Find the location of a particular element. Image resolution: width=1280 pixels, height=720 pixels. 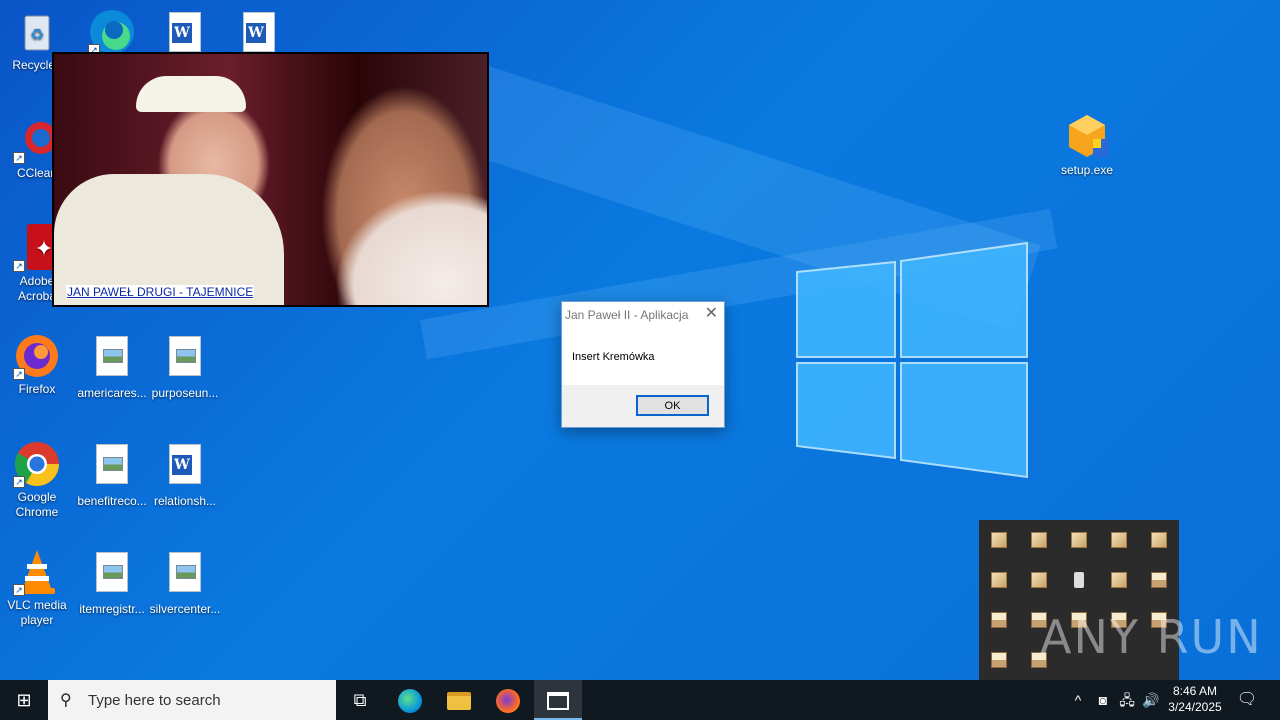

desktop-icon-google-chrome: ↗ Google Chrome is located at coordinates (37, 480).